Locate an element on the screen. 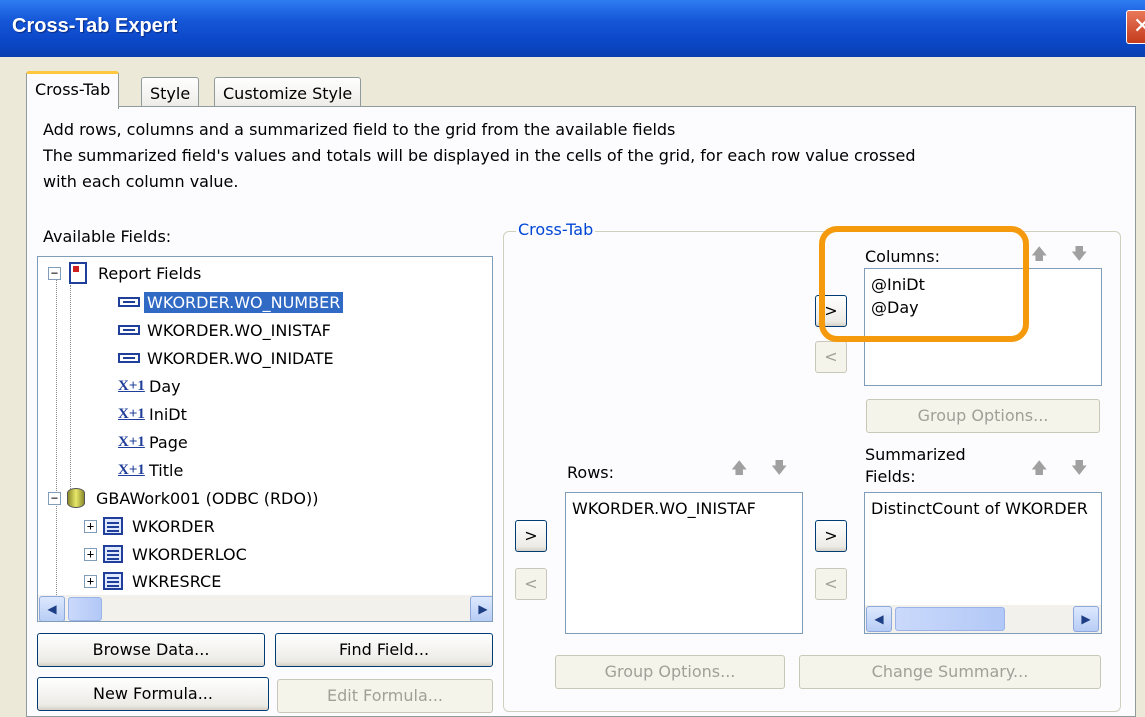 The height and width of the screenshot is (717, 1145). add-row-button: > is located at coordinates (531, 536).